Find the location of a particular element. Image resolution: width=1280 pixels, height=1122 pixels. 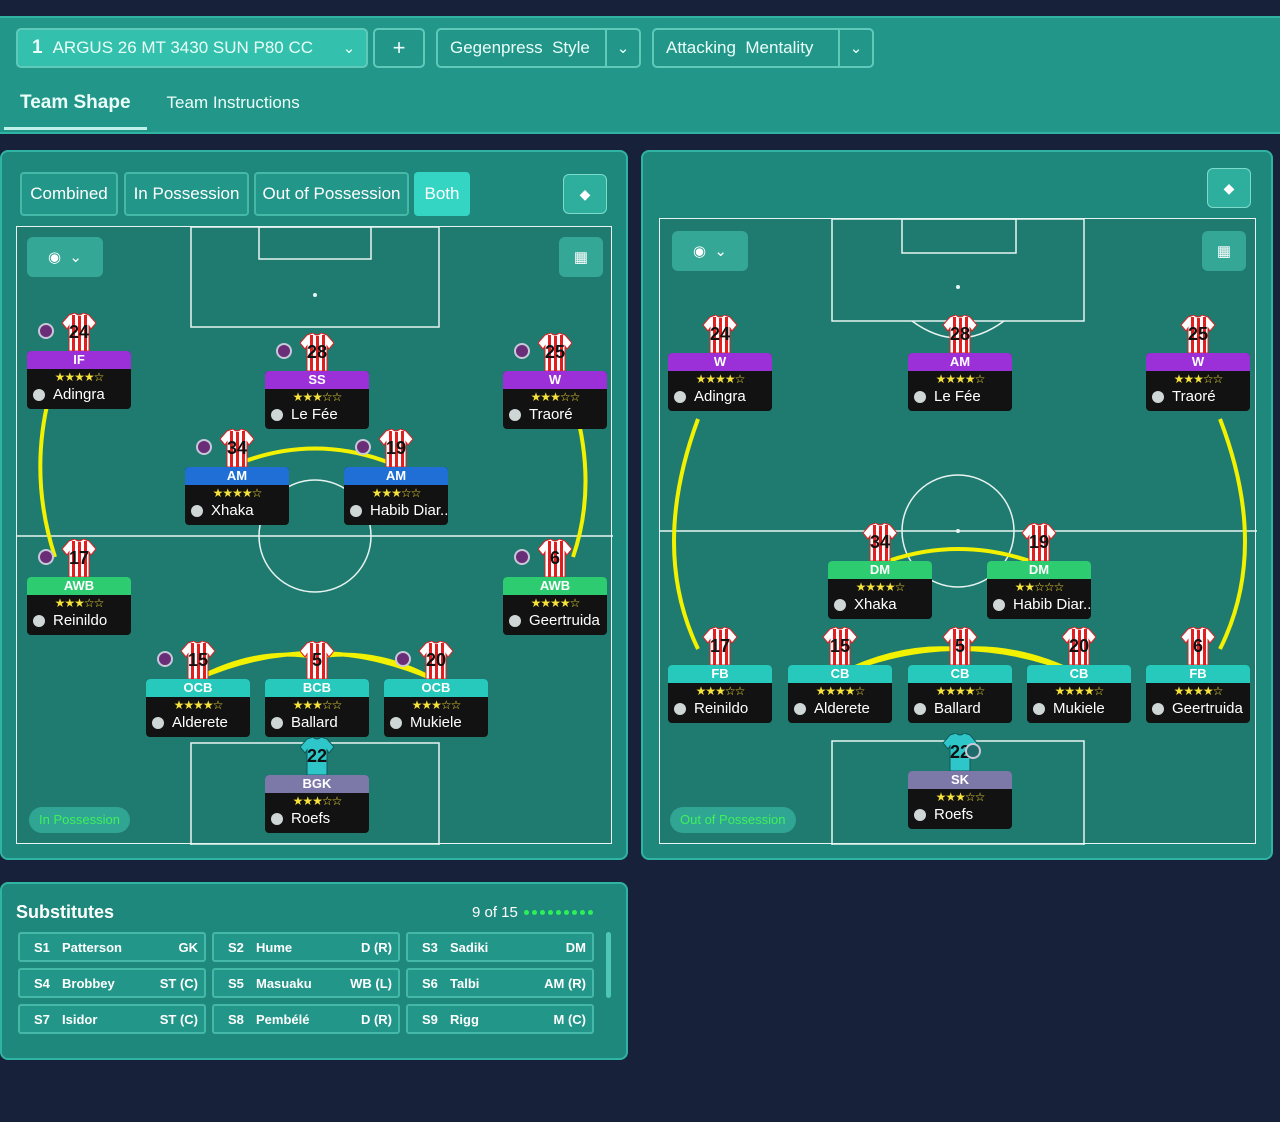

shirt-icon: 6 is located at coordinates (1198, 646).